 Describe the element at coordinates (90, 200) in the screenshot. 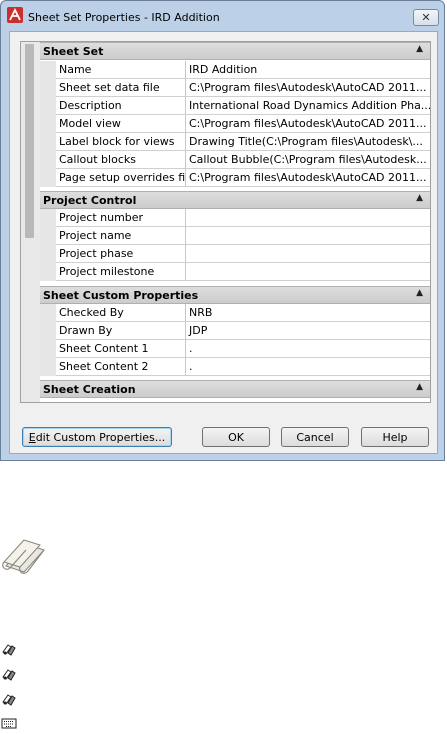

I see `category-label: Project Control` at that location.